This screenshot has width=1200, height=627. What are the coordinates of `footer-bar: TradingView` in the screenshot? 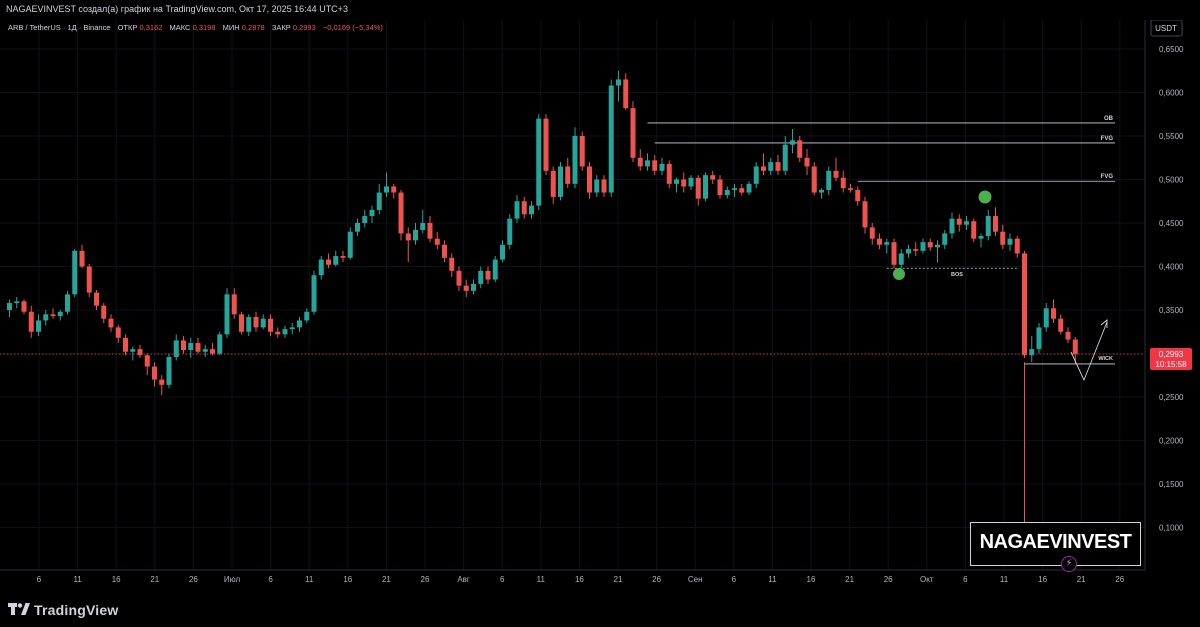 It's located at (600, 611).